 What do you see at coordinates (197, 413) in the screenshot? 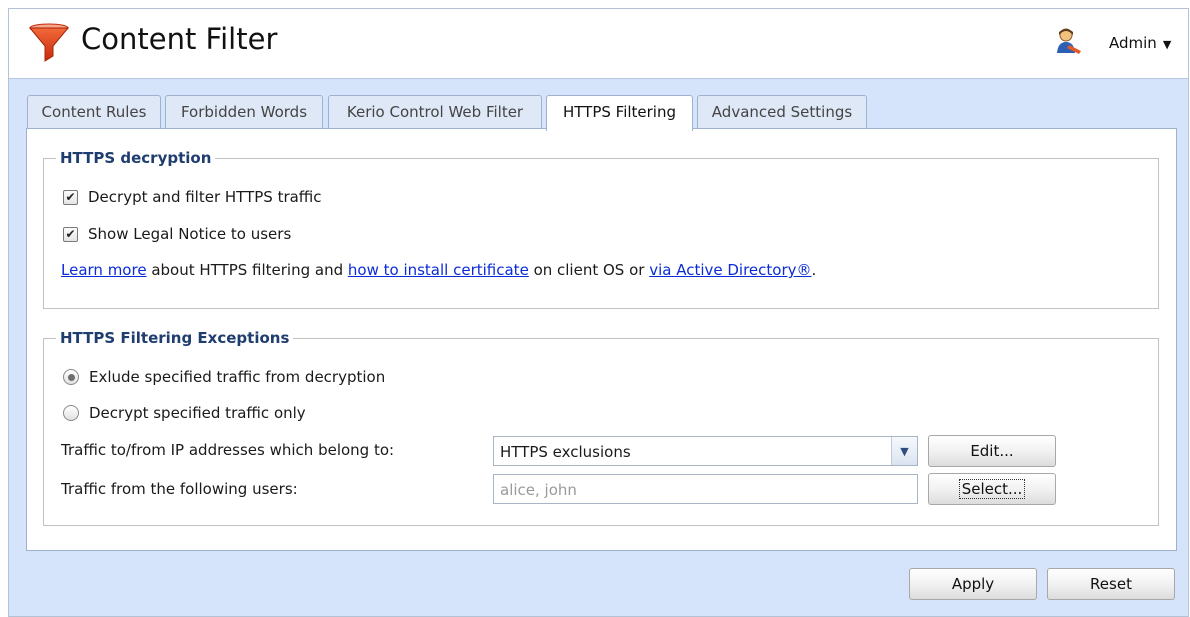
I see `decrypt-only-label: Decrypt specified traffic only` at bounding box center [197, 413].